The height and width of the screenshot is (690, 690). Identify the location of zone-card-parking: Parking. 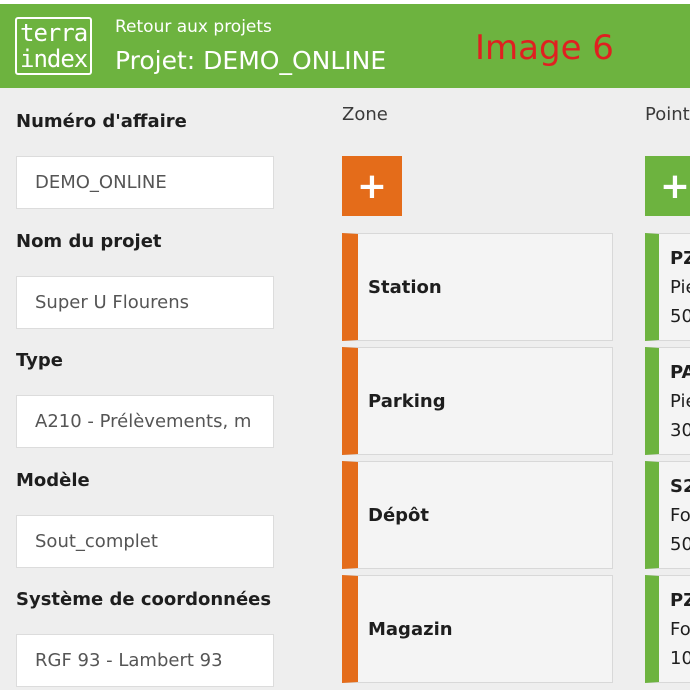
(477, 401).